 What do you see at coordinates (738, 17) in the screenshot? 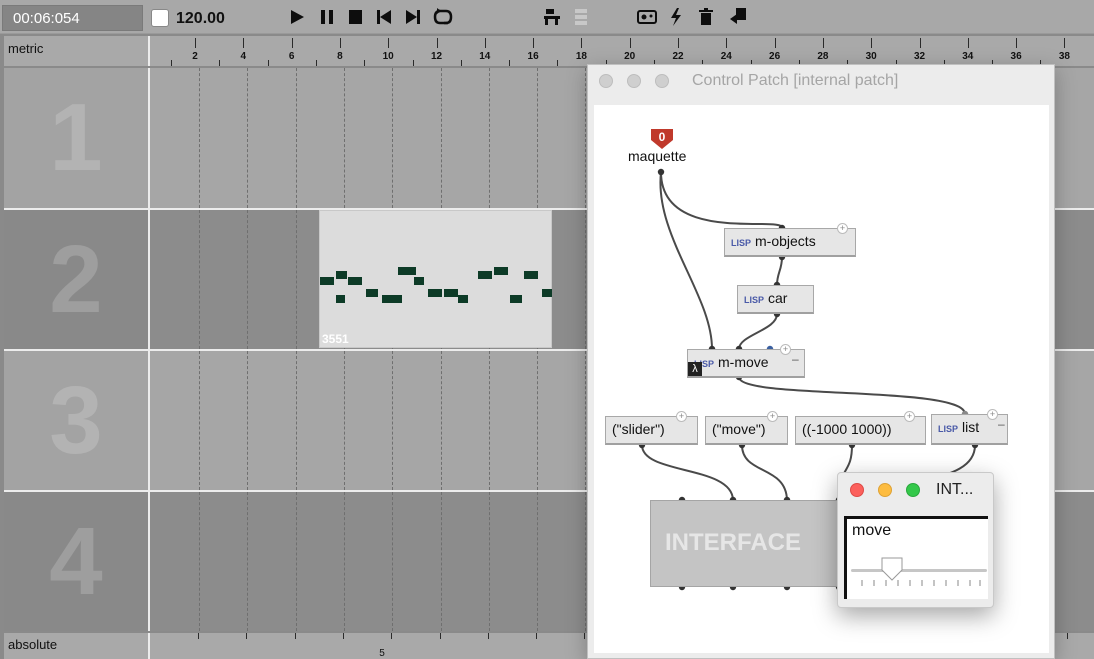
I see `import-icon` at bounding box center [738, 17].